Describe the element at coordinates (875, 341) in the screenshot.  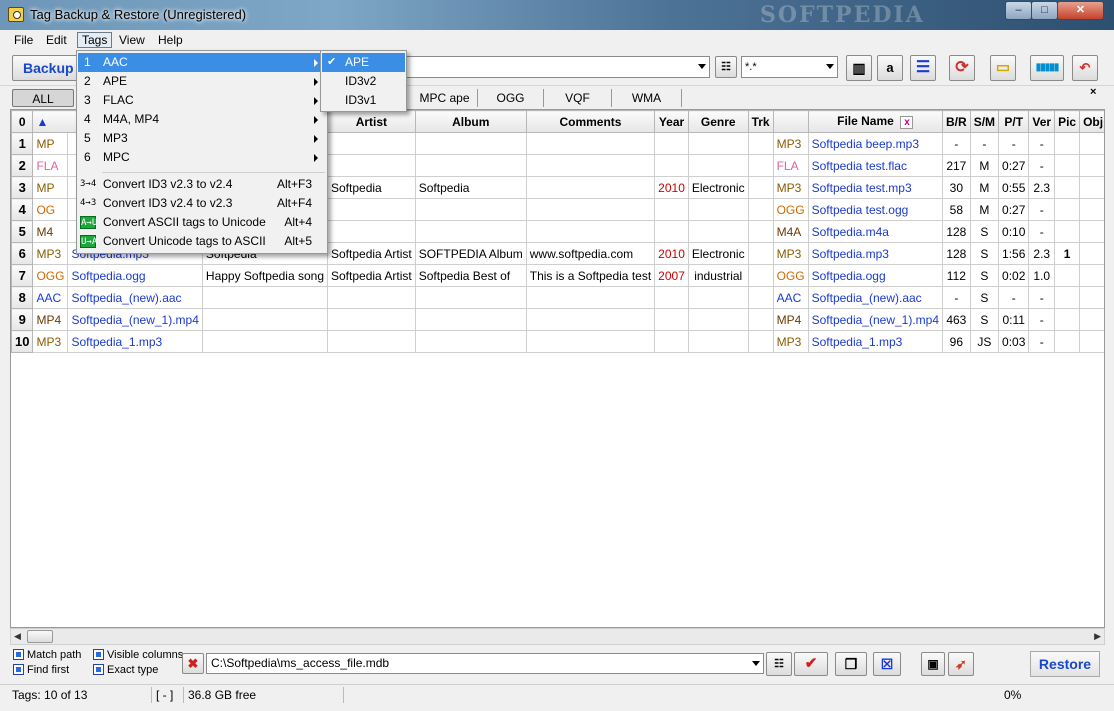
I see `file-name-cell: Softpedia_1.mp3` at that location.